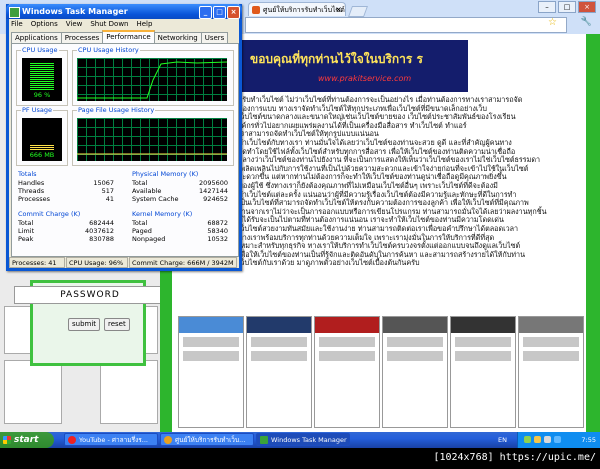 Image resolution: width=600 pixels, height=469 pixels. Describe the element at coordinates (336, 59) in the screenshot. I see `banner-title: ขอบคุณที่ทุกท่านไว้ใจในบริการ ร` at that location.